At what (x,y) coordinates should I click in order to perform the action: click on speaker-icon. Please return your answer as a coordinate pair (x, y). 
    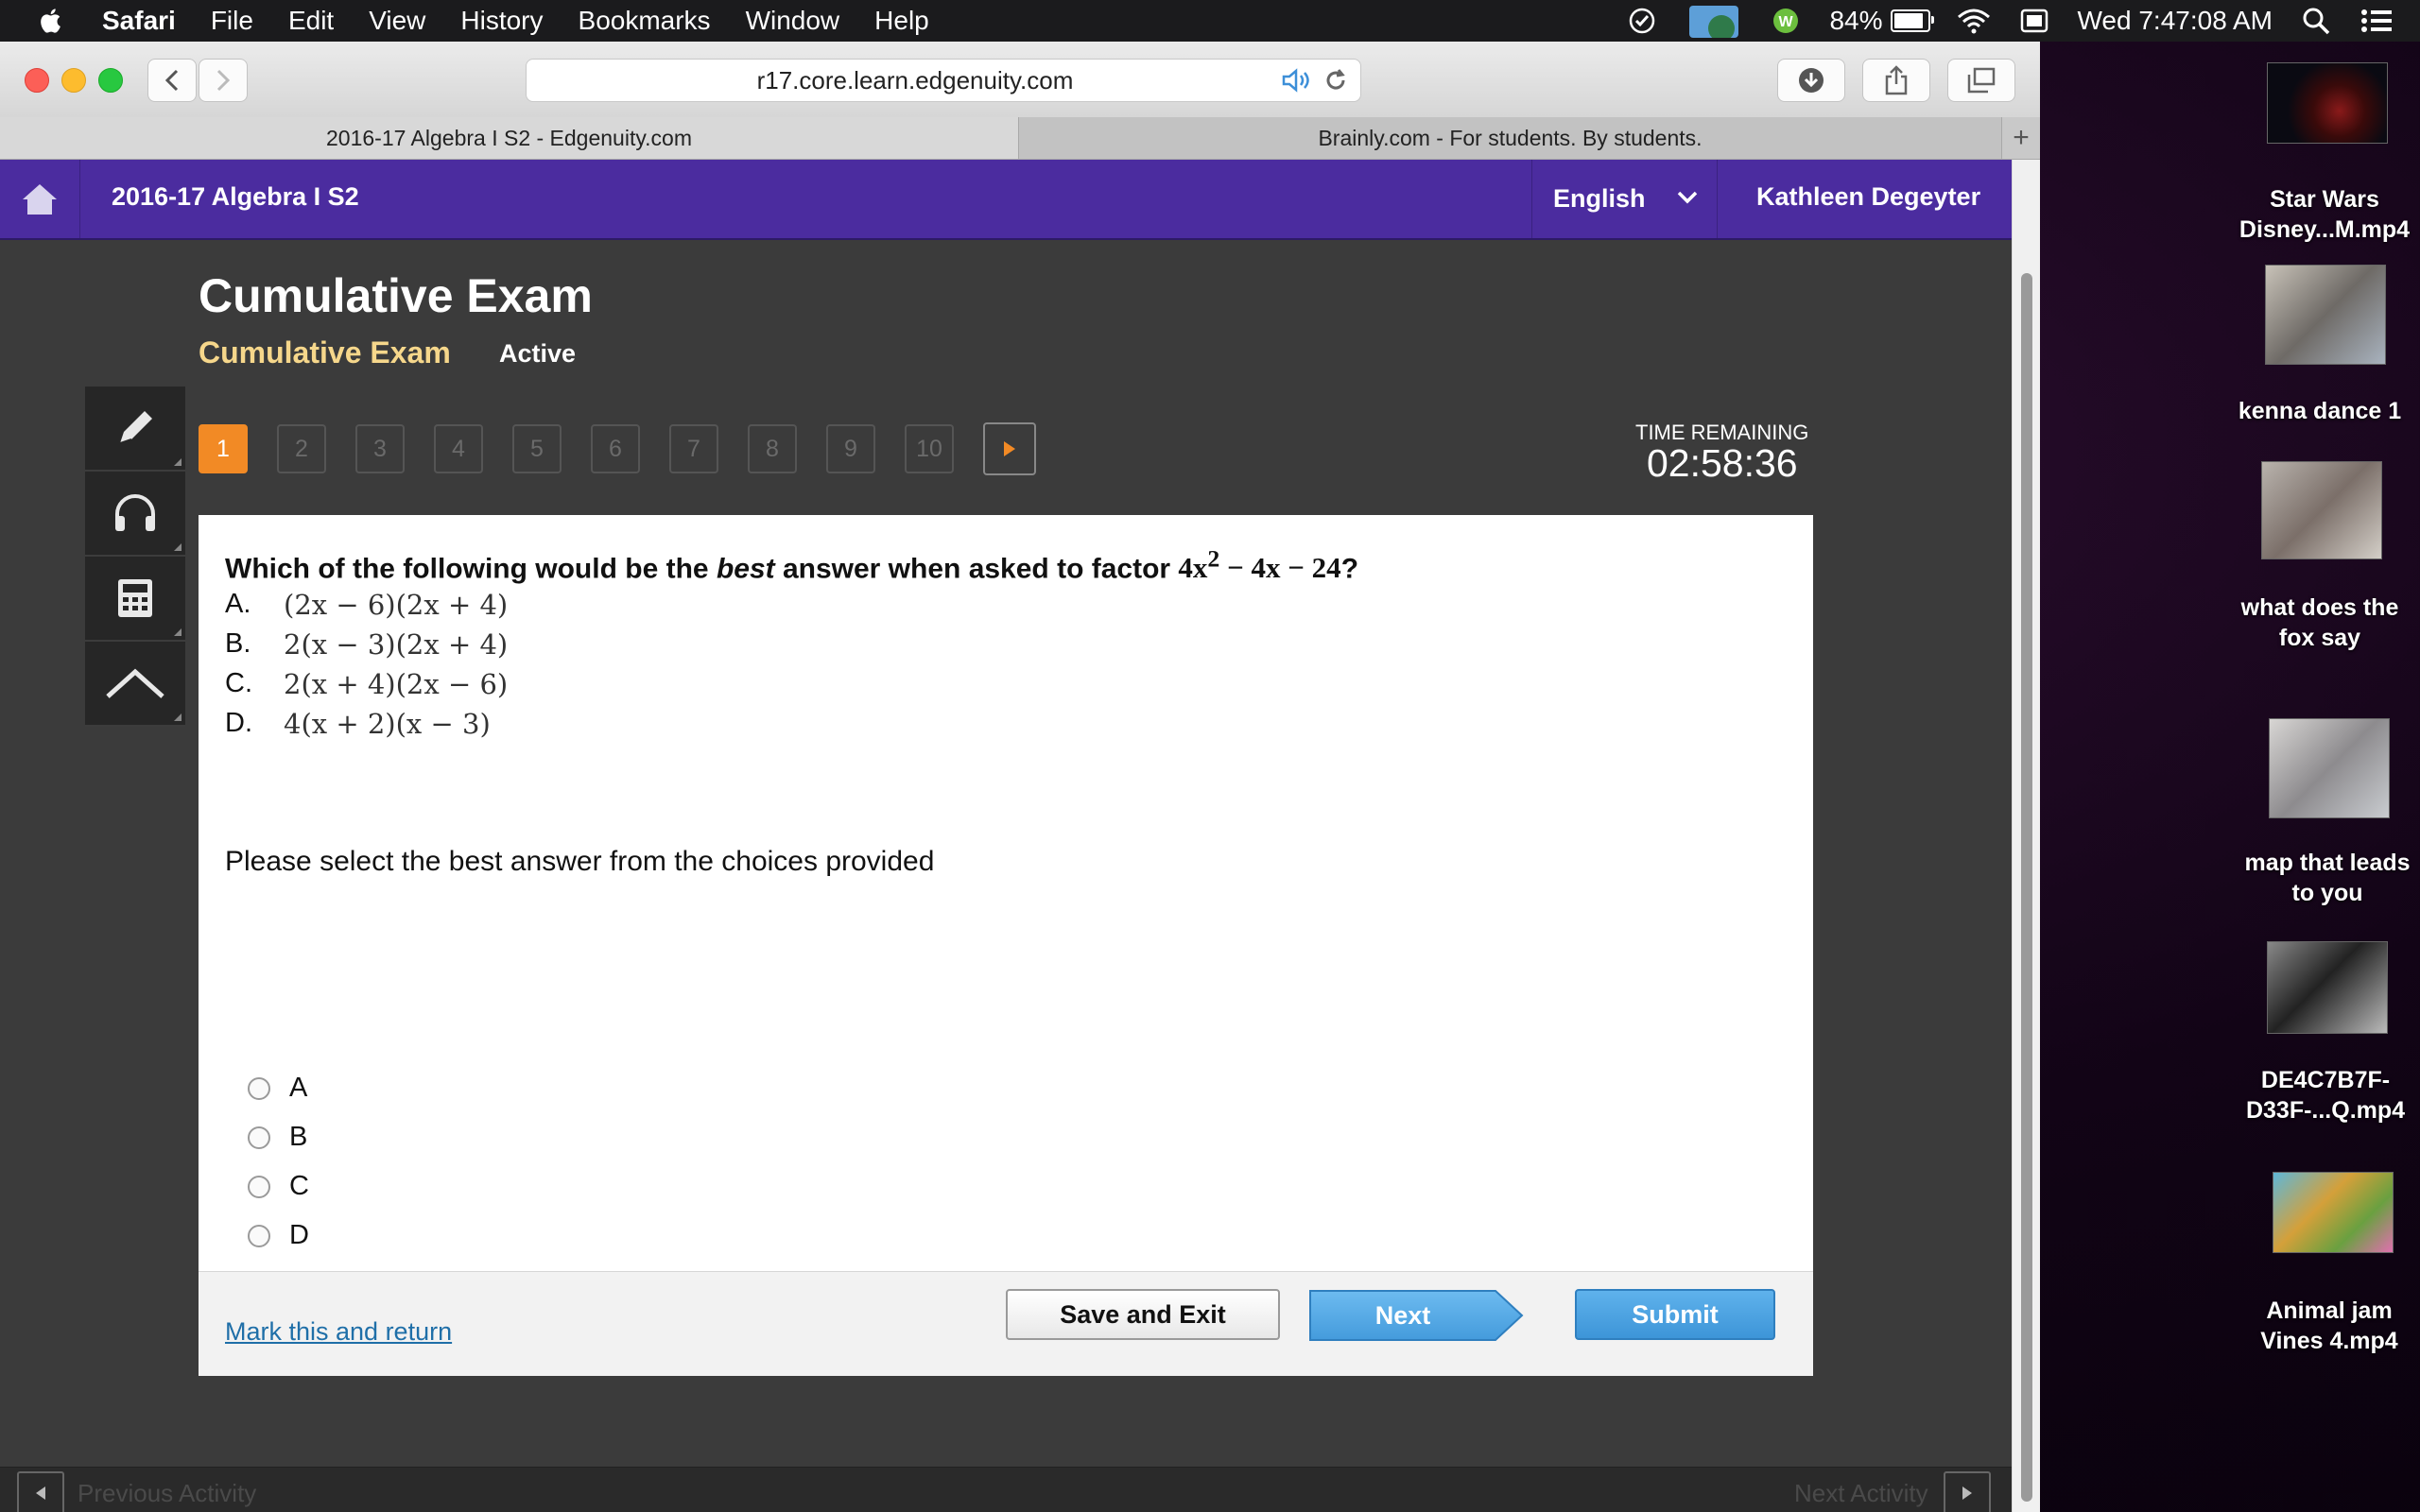
    Looking at the image, I should click on (1297, 80).